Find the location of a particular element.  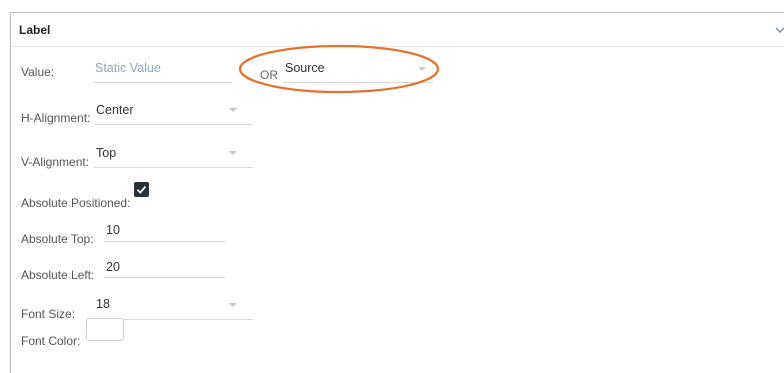

font-size-label: Font Size: is located at coordinates (48, 314).